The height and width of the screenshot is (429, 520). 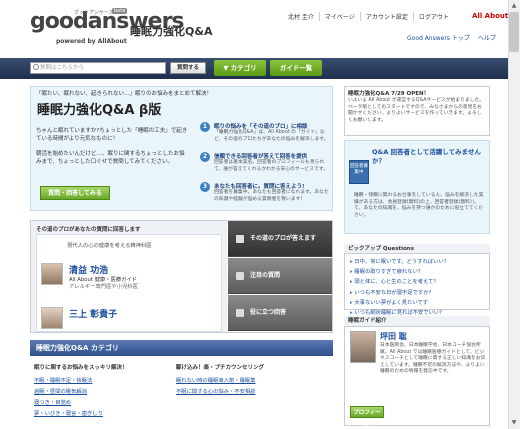 I want to click on category-link: 不眠・睡眠不足・快眠法, so click(x=104, y=380).